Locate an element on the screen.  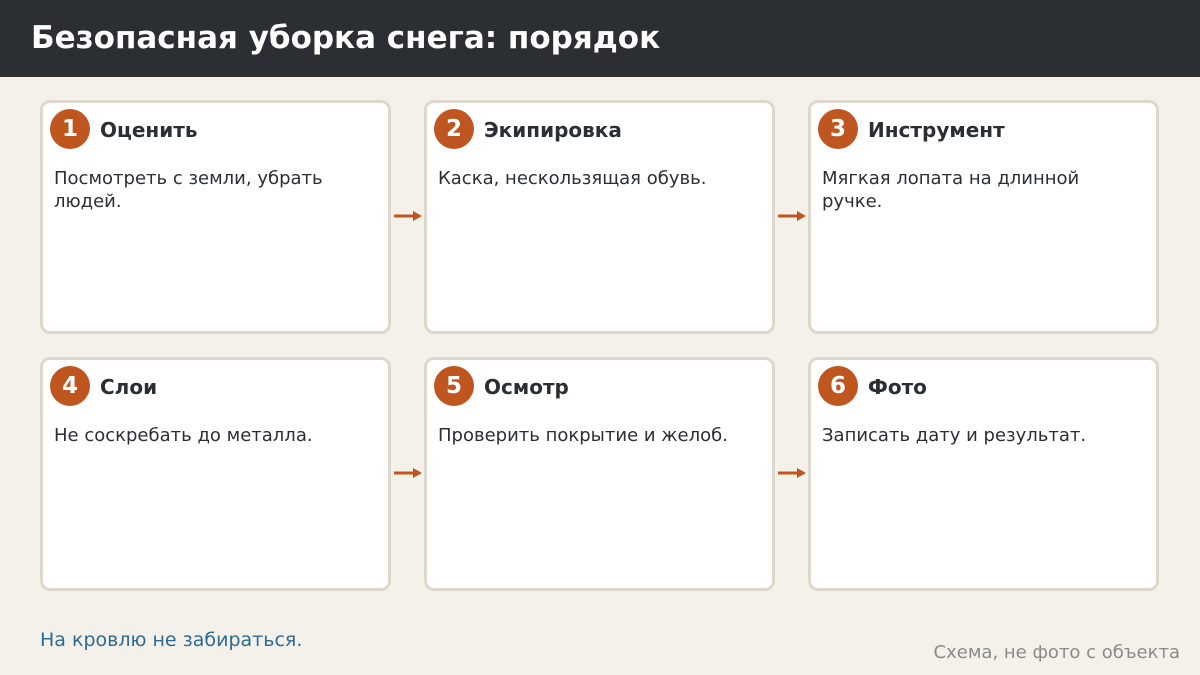
step-title: Экипировка is located at coordinates (553, 130).